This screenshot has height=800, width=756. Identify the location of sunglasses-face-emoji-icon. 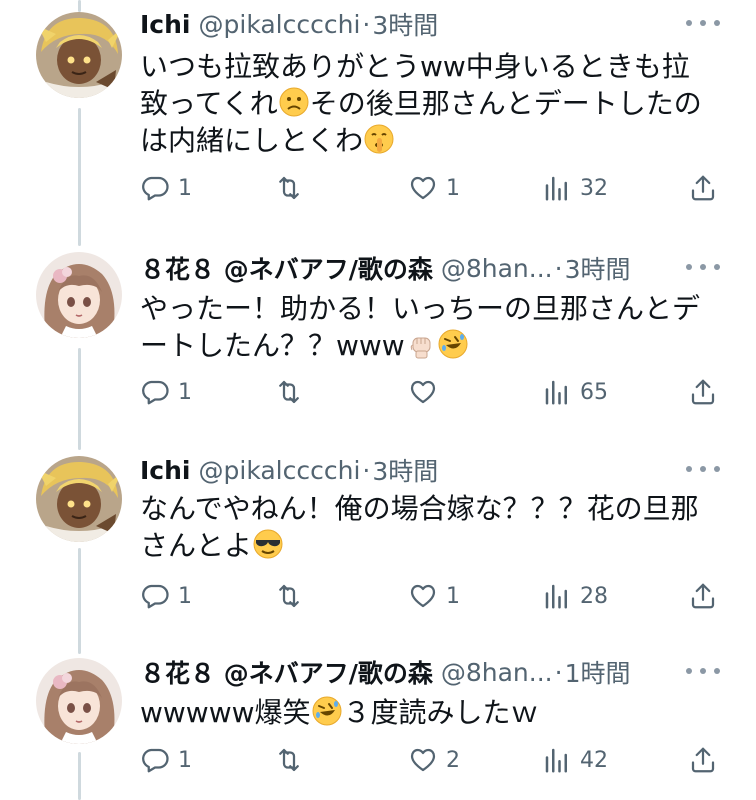
(268, 544).